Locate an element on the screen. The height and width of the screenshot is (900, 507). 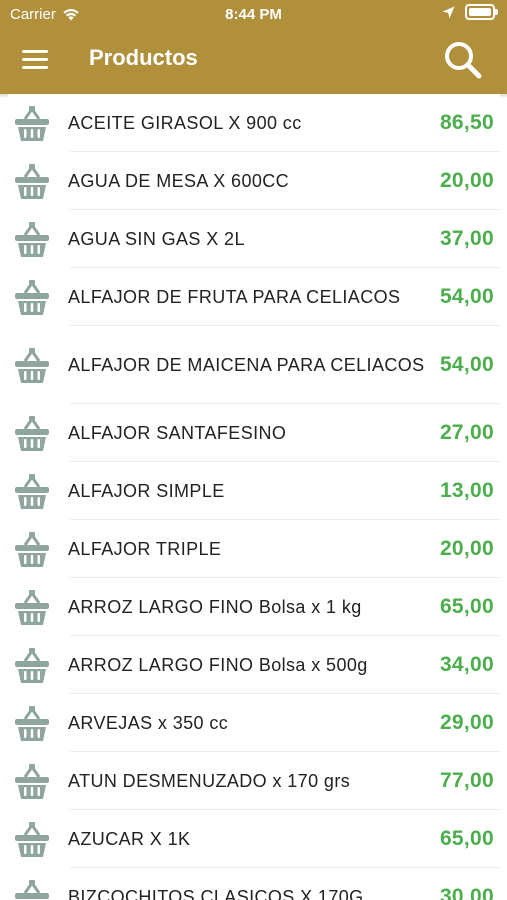
navigation-bar: Productos is located at coordinates (253, 61).